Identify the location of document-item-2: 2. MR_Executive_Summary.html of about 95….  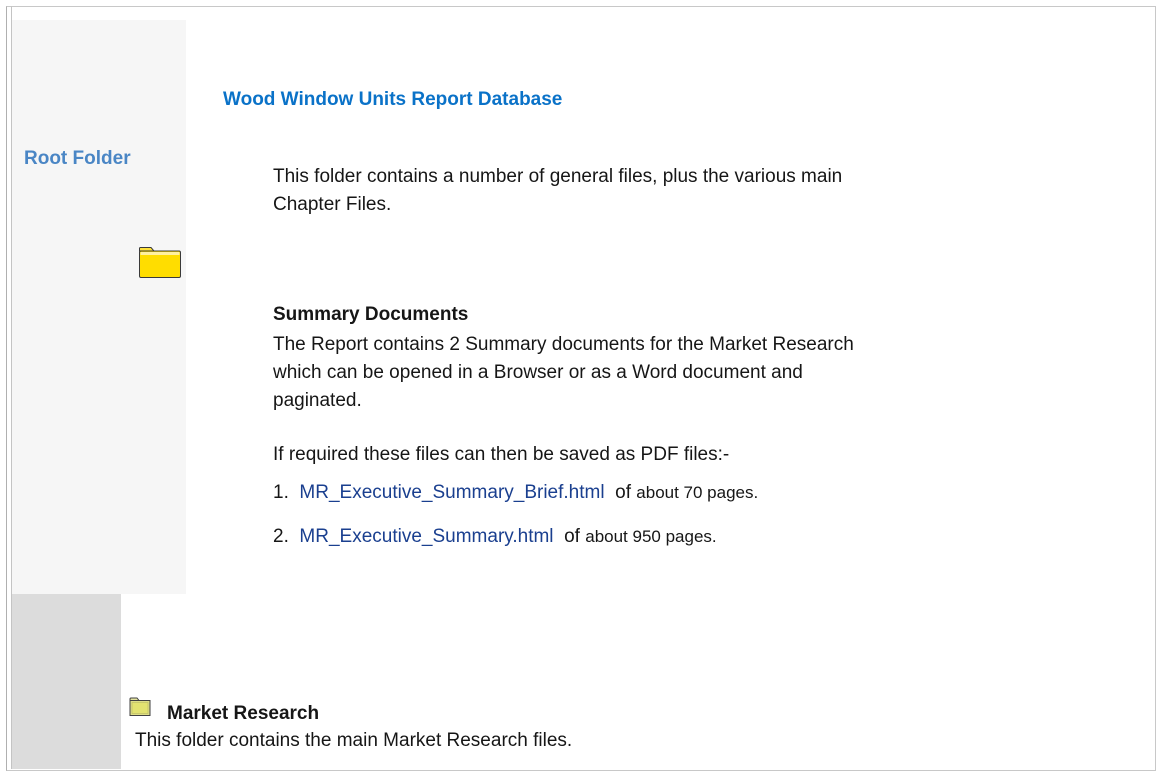
(495, 537).